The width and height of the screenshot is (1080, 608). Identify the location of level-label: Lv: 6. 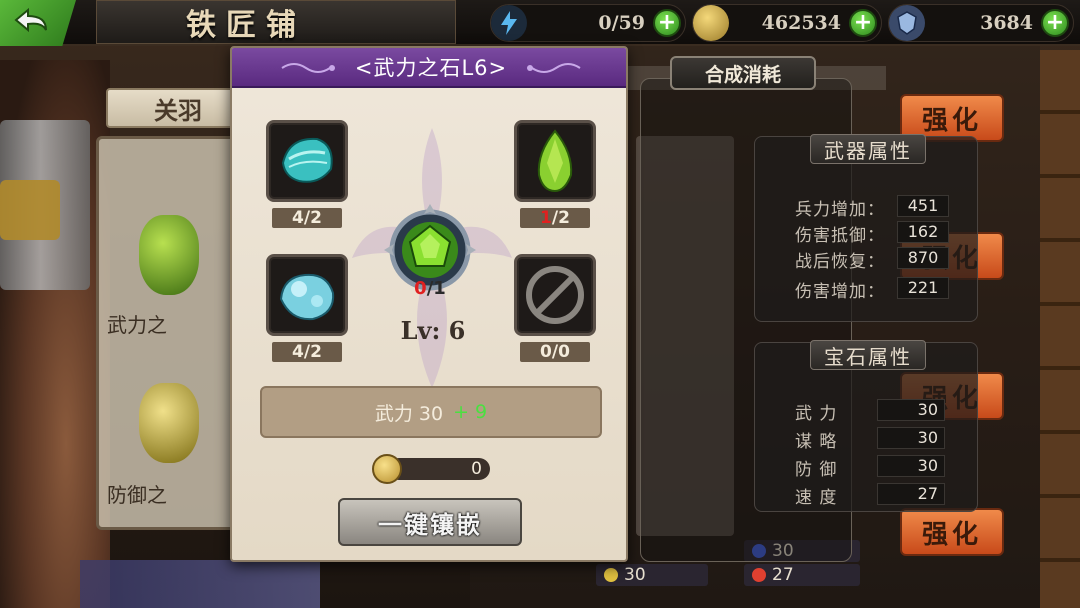
(433, 330).